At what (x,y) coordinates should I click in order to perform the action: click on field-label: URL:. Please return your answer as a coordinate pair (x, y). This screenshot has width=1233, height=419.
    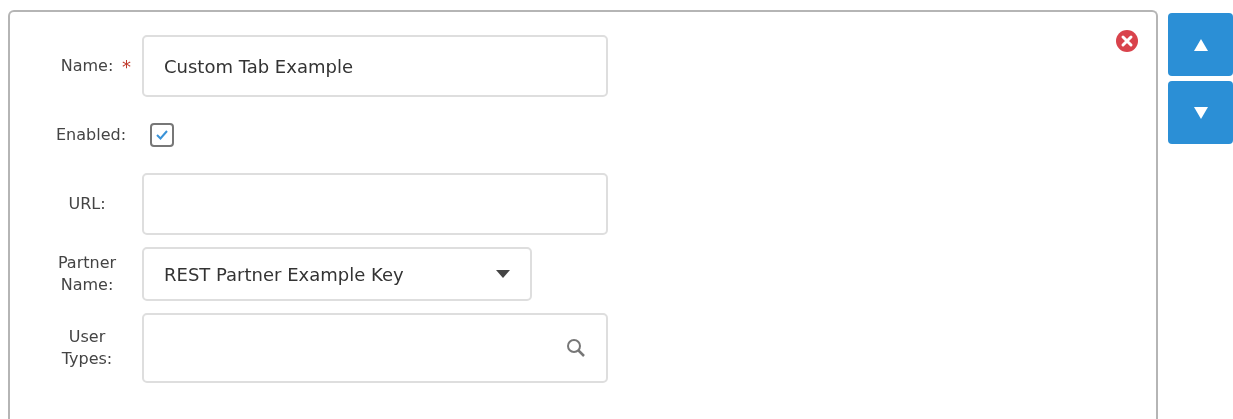
    Looking at the image, I should click on (87, 204).